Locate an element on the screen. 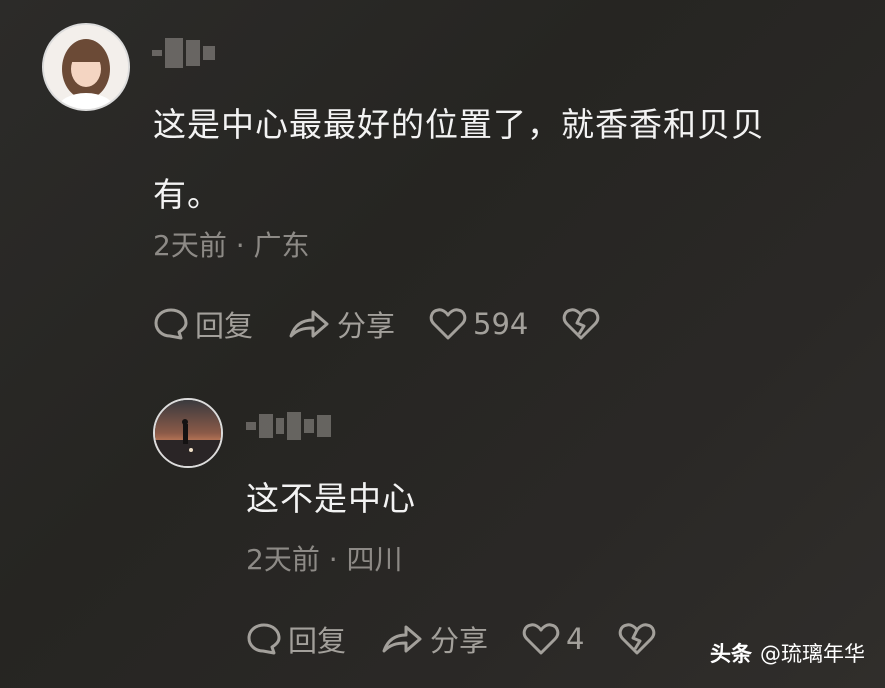 This screenshot has height=688, width=885. share-button: 分享 is located at coordinates (341, 324).